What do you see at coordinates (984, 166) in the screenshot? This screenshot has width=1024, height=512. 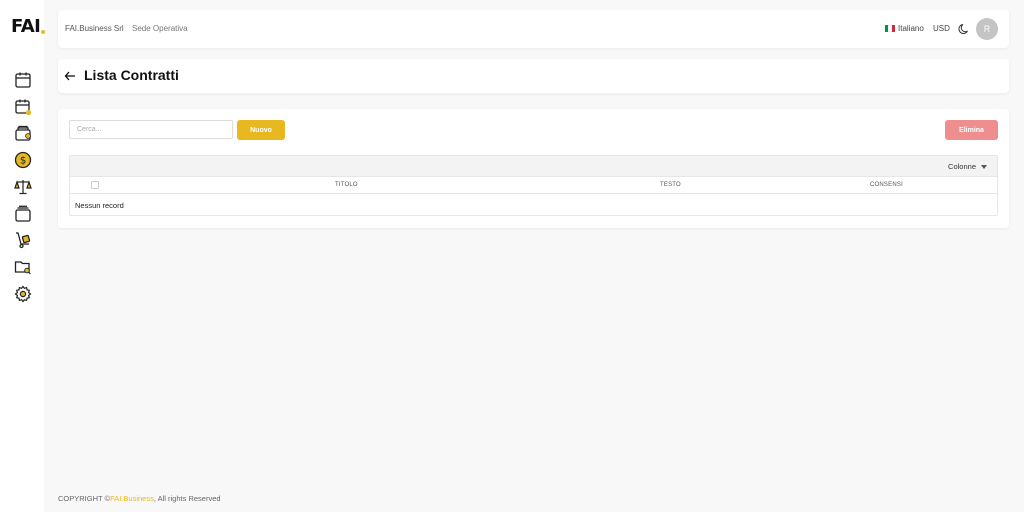 I see `caret-down-icon` at bounding box center [984, 166].